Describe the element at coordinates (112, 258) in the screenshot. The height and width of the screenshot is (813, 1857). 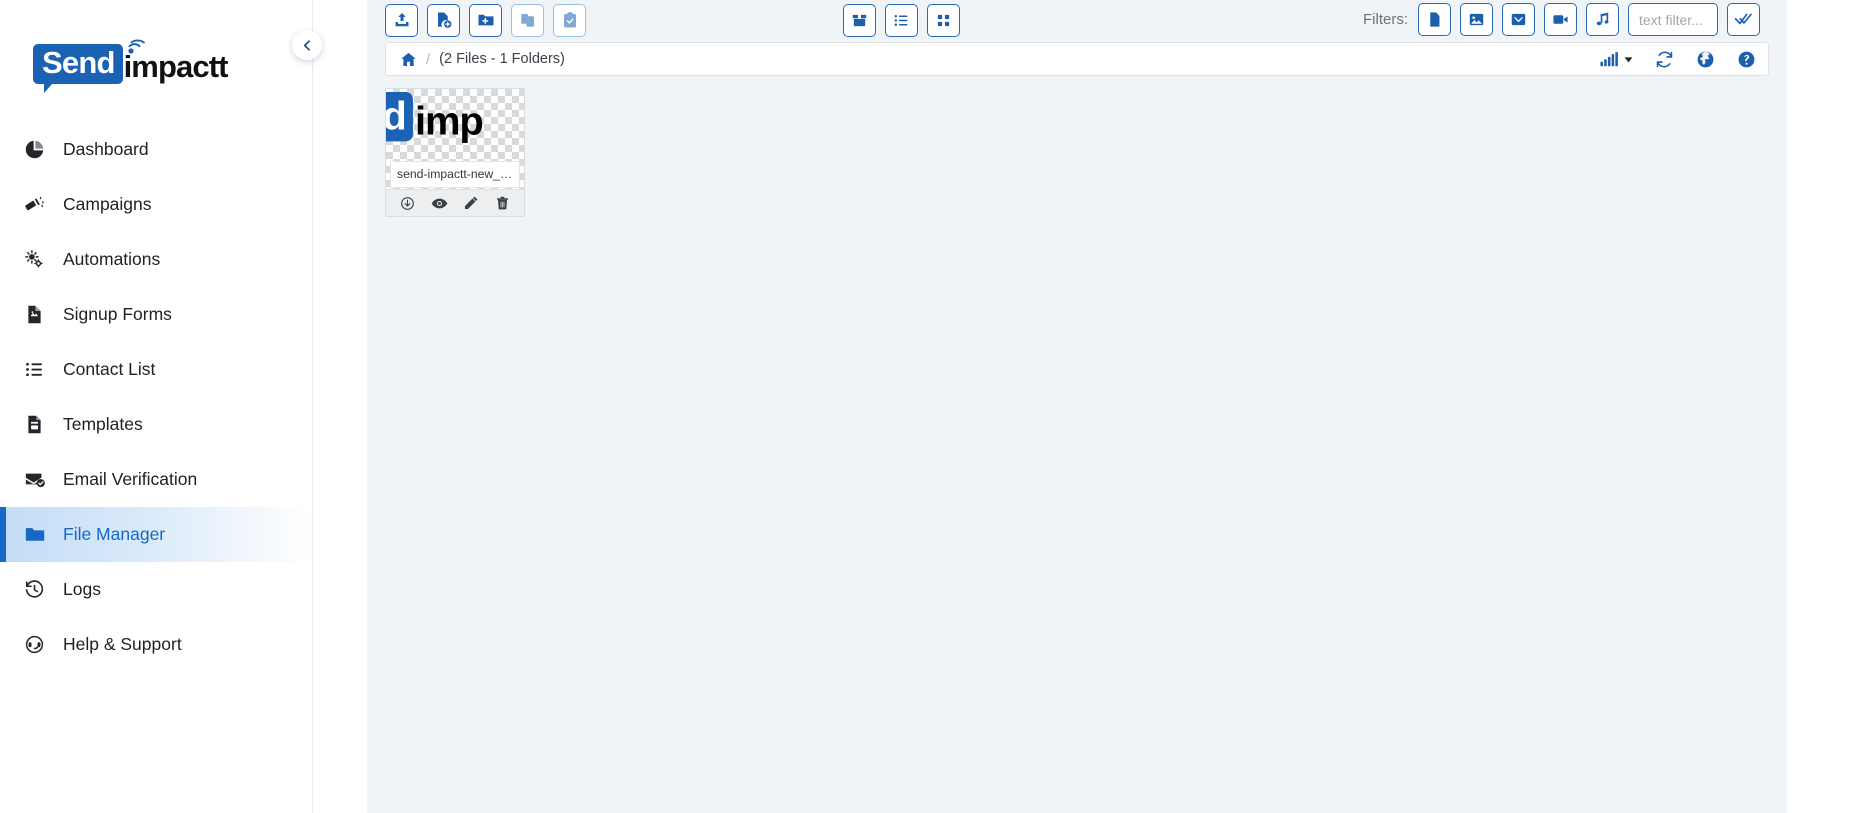
I see `sidebar-item-label: Automations` at that location.